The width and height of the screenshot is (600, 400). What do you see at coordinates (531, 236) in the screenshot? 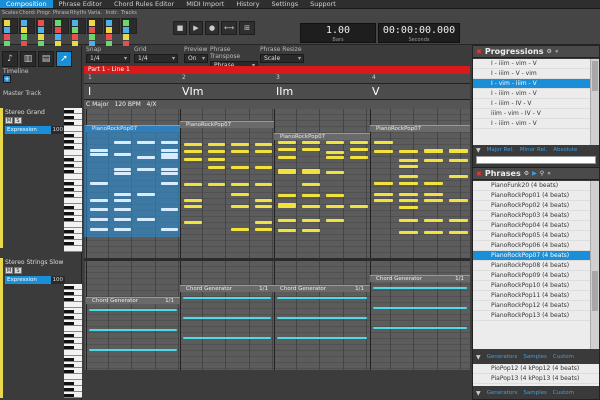
I see `list-item: PianoRockPop05 (4 beats)` at bounding box center [531, 236].